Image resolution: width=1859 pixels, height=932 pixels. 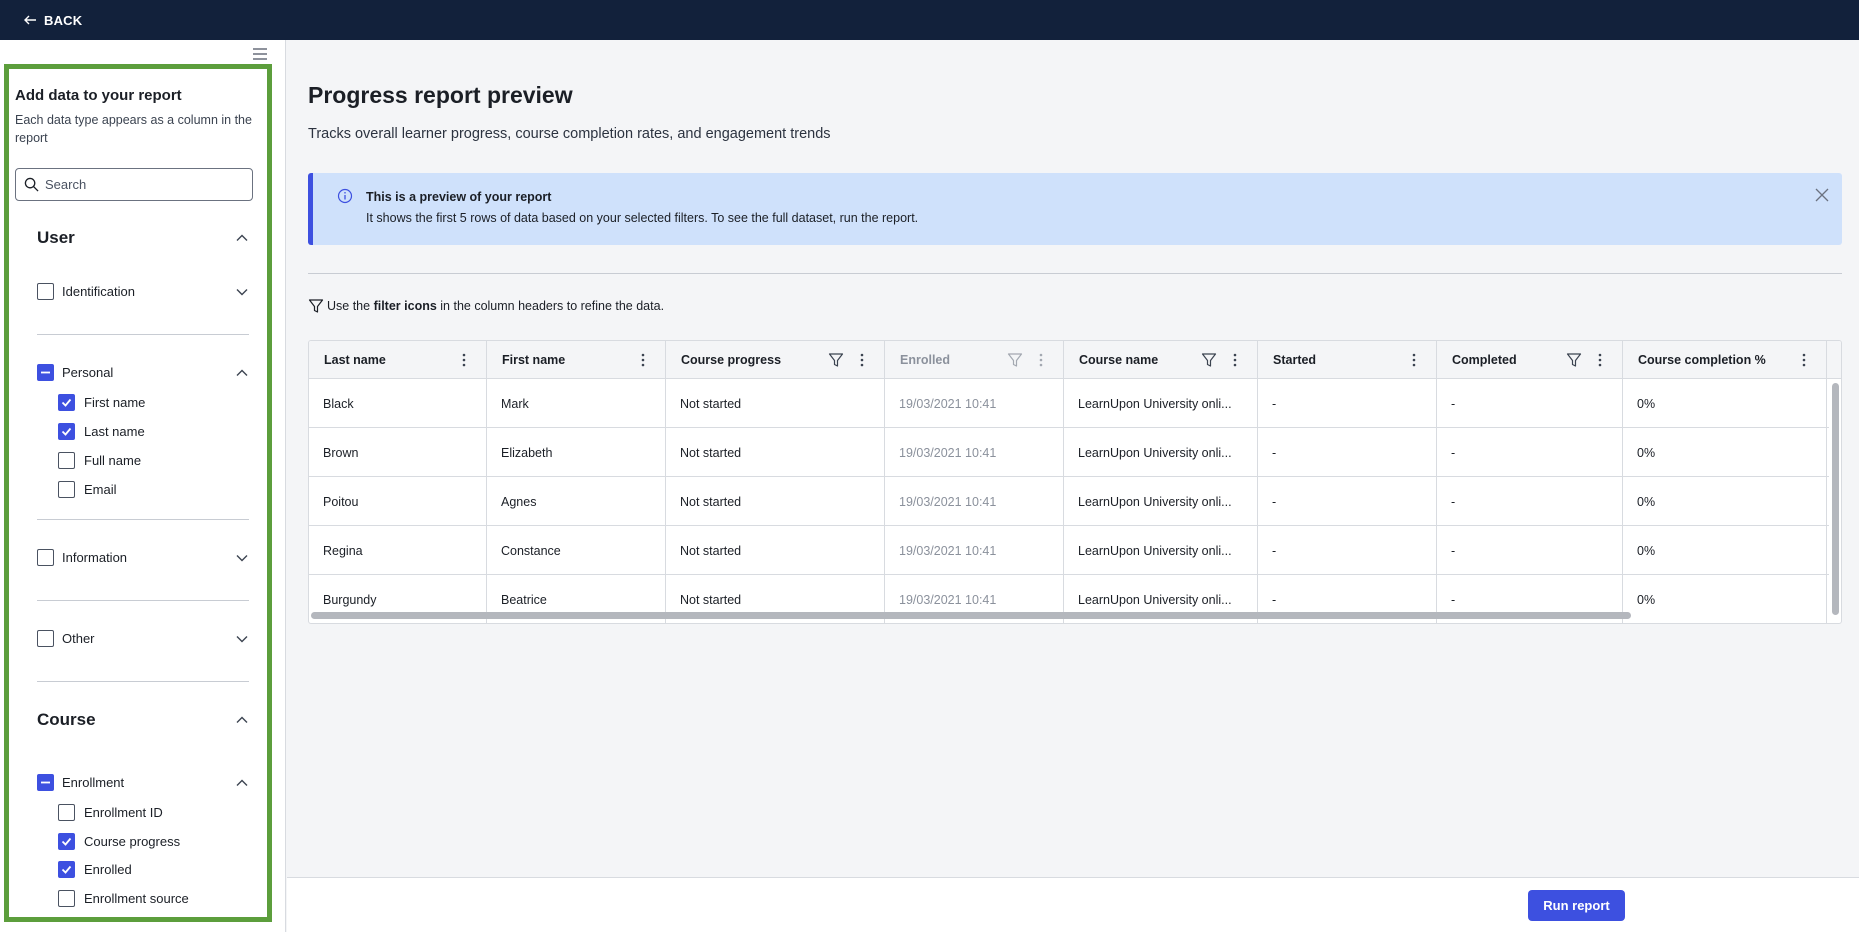 What do you see at coordinates (93, 782) in the screenshot?
I see `group-enrollment-label: Enrollment` at bounding box center [93, 782].